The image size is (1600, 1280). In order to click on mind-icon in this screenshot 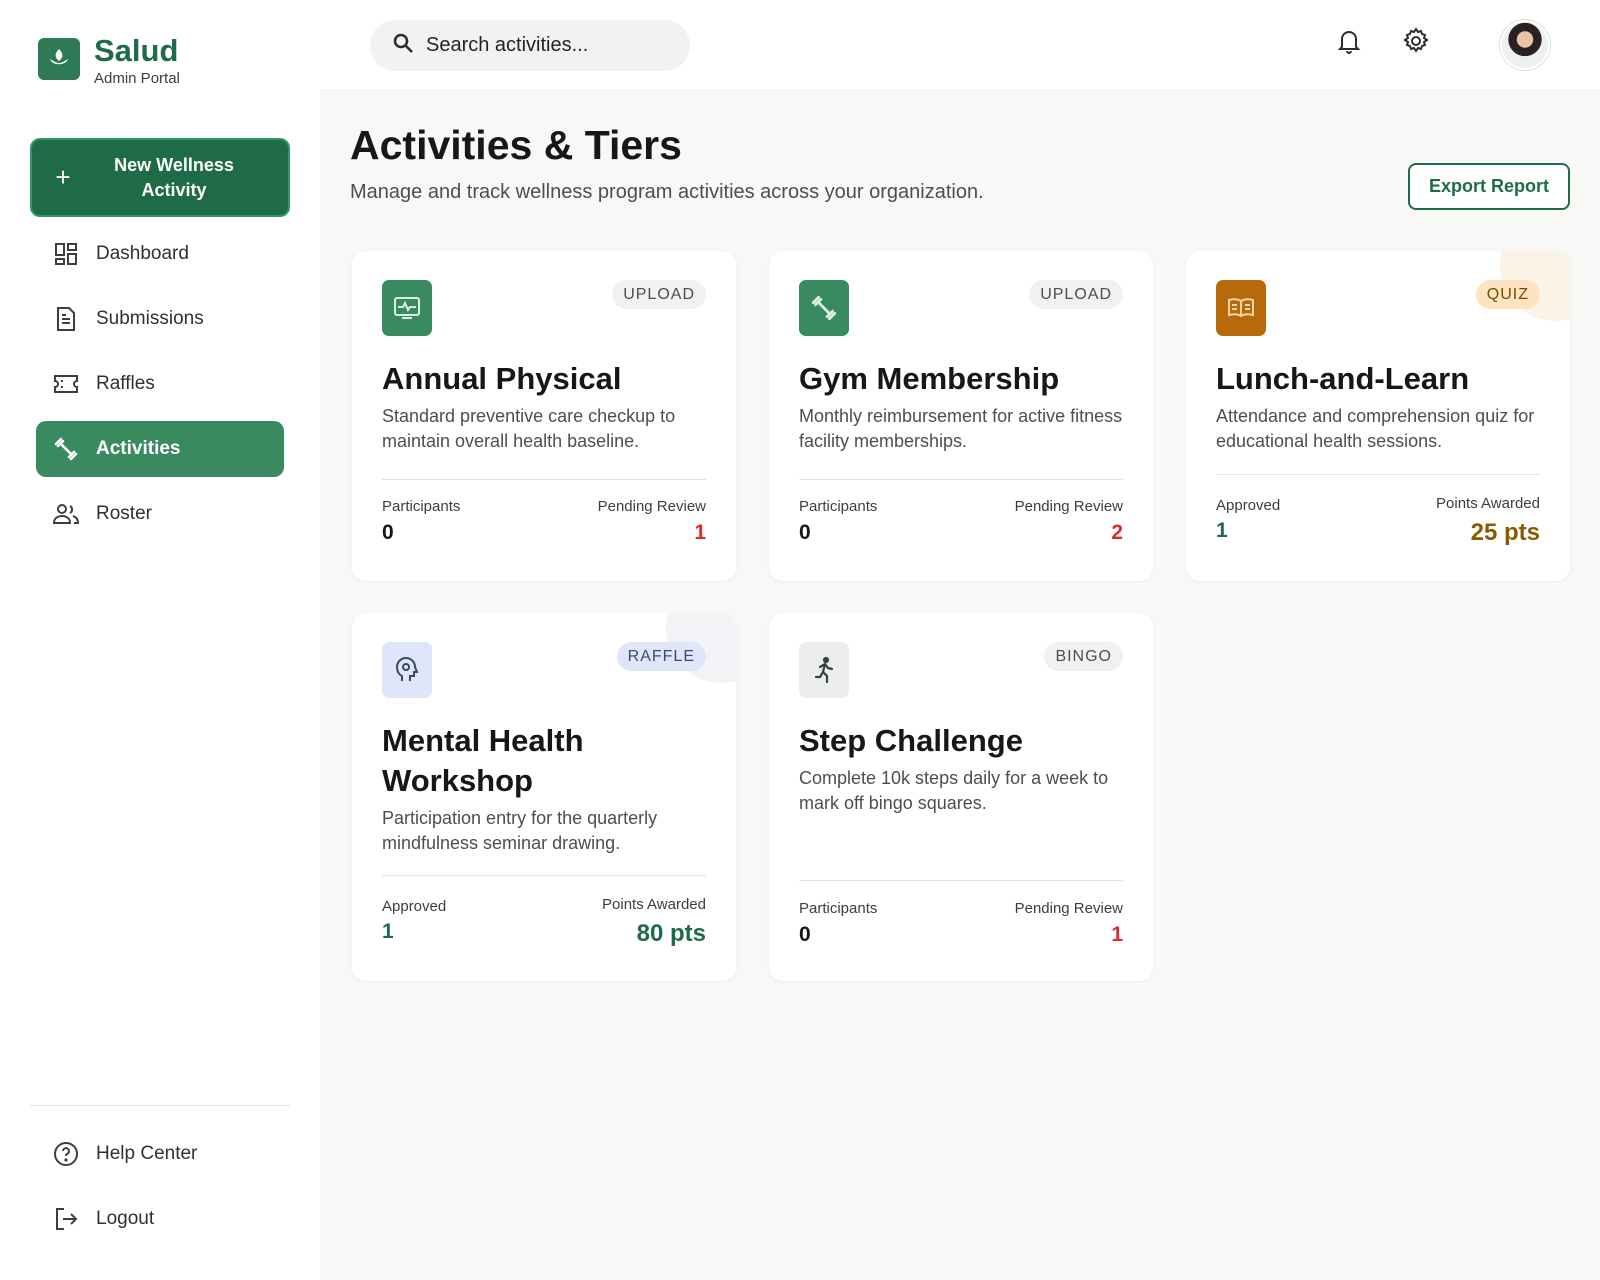, I will do `click(407, 670)`.